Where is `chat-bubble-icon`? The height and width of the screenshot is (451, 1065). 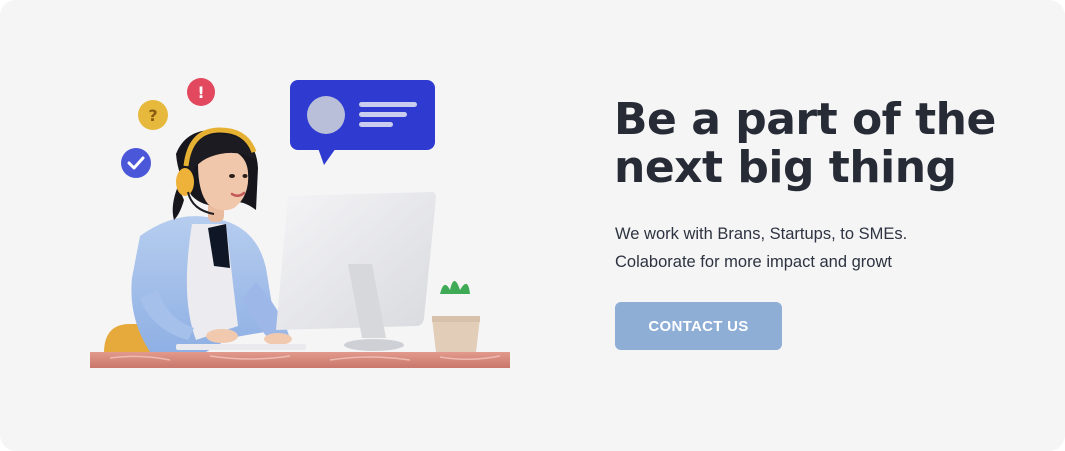
chat-bubble-icon is located at coordinates (362, 122).